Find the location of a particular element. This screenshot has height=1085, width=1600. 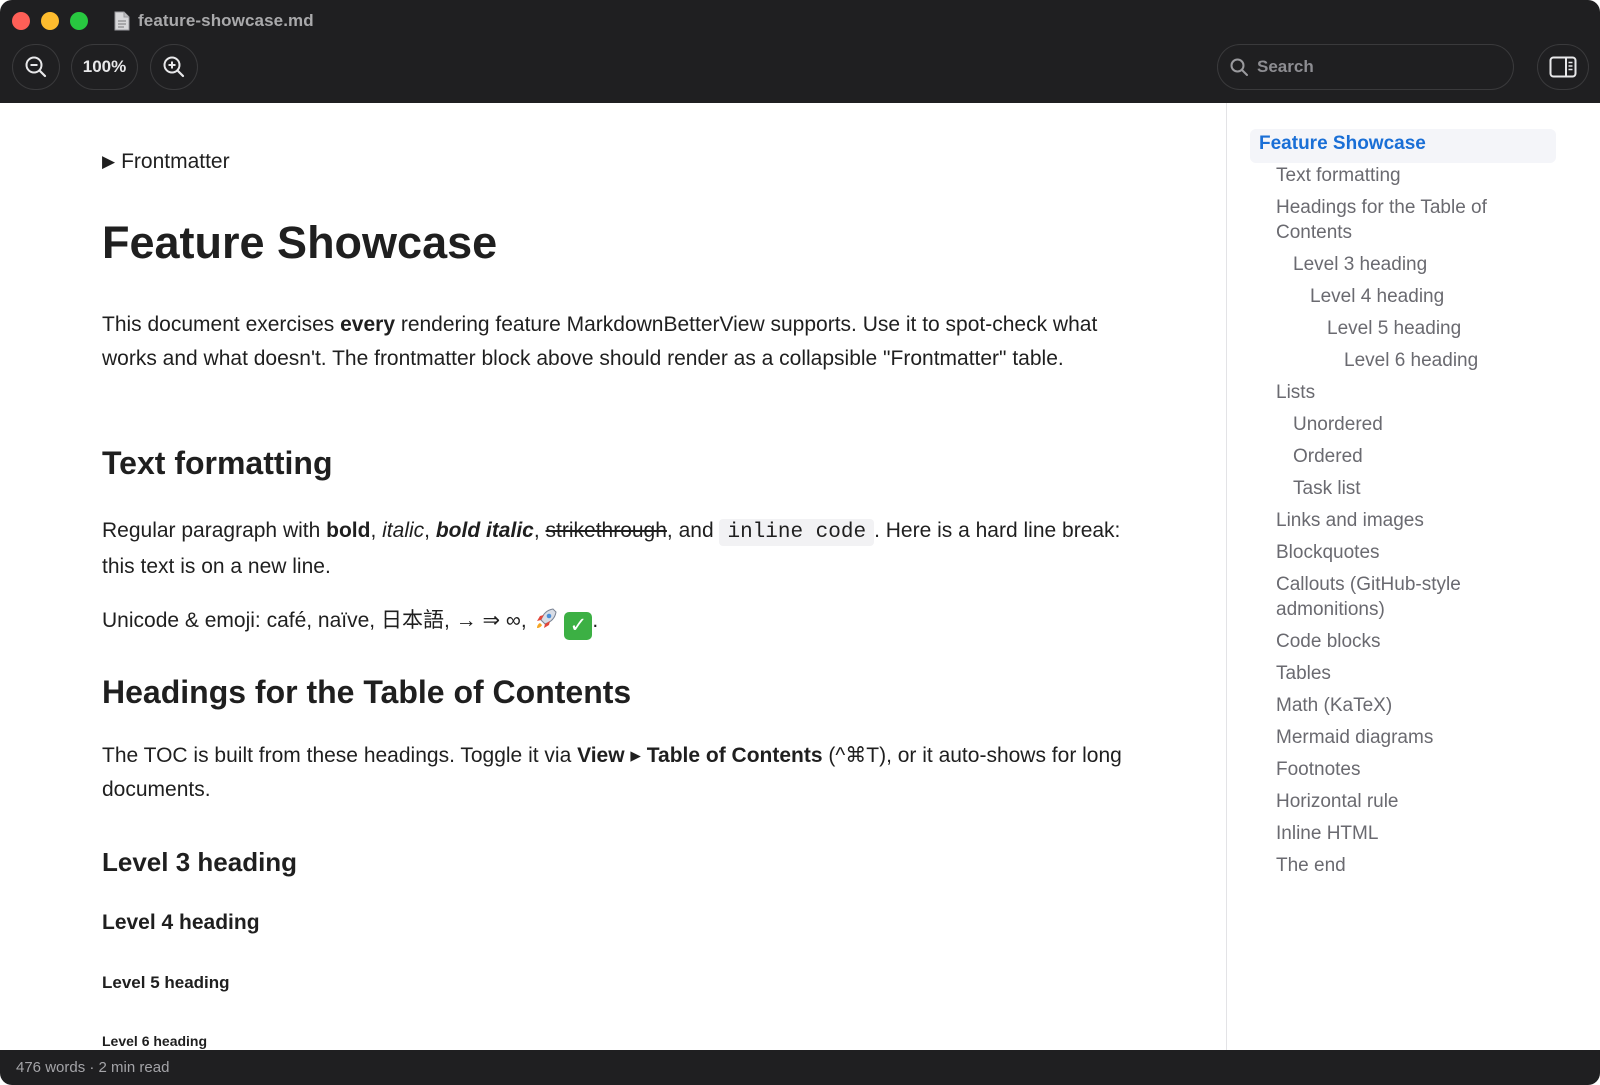

window-controls is located at coordinates (50, 21).